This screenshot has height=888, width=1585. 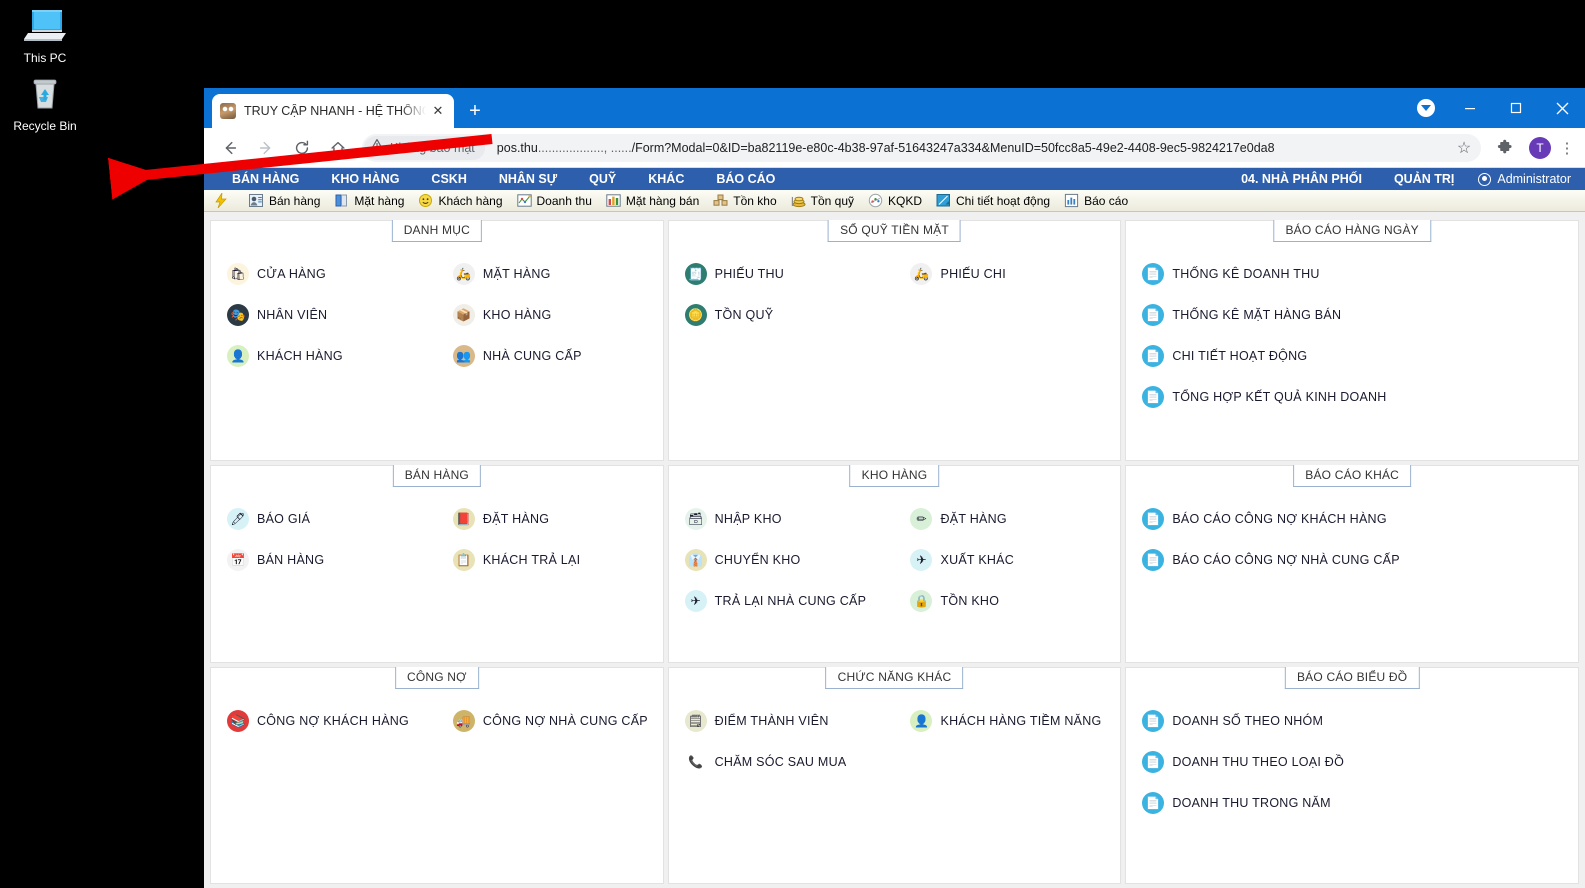 I want to click on menu-tong-hop-ket-qua-kinh-doanh: 📄 TỔNG HỢP KẾT QUẢ KINH DOANH, so click(x=1352, y=396).